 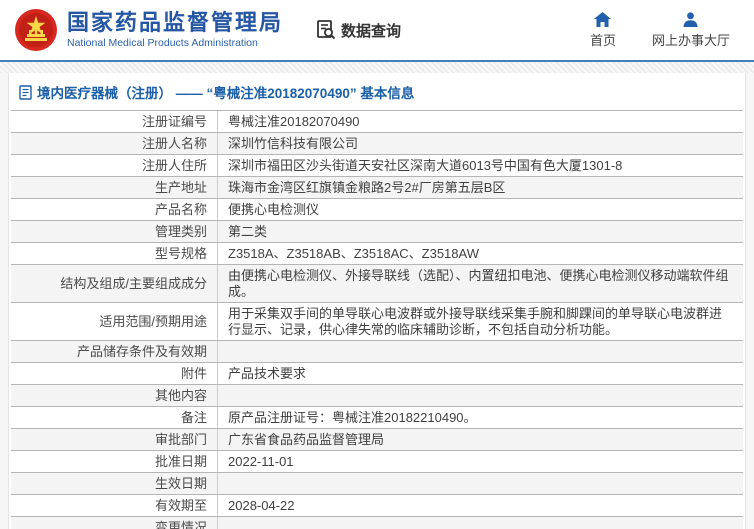 What do you see at coordinates (114, 461) in the screenshot?
I see `row-label: 批准日期` at bounding box center [114, 461].